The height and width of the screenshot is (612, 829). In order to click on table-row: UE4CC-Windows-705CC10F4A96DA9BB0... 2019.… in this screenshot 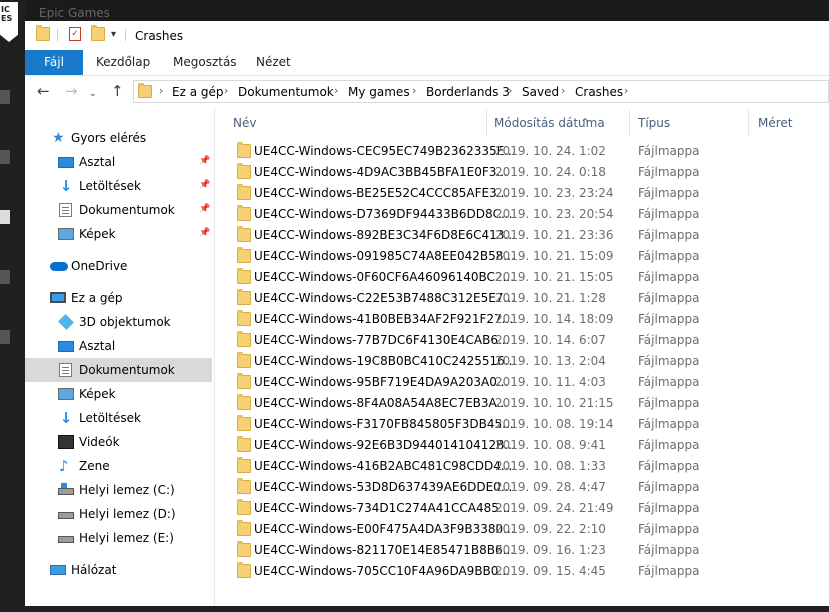, I will do `click(522, 571)`.